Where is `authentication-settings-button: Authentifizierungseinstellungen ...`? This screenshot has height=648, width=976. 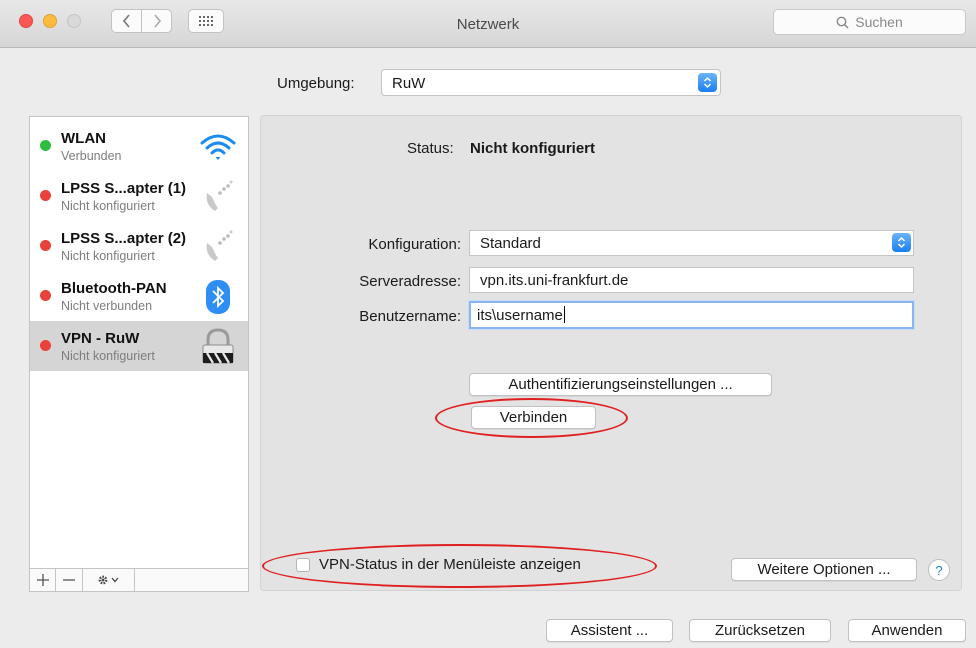
authentication-settings-button: Authentifizierungseinstellungen ... is located at coordinates (620, 384).